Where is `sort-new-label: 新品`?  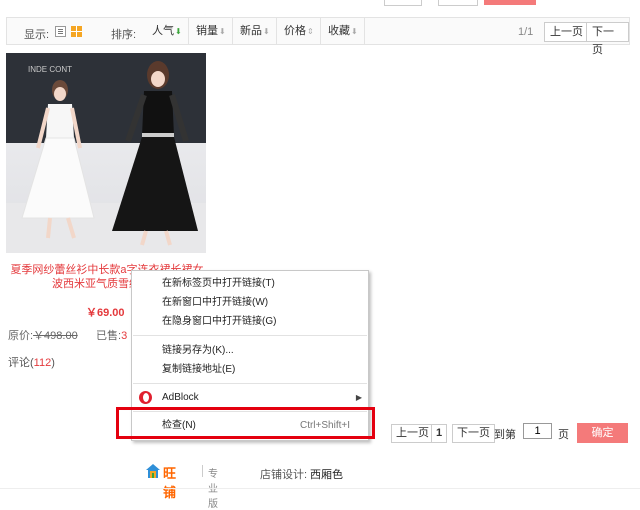
sort-new-label: 新品 is located at coordinates (251, 31).